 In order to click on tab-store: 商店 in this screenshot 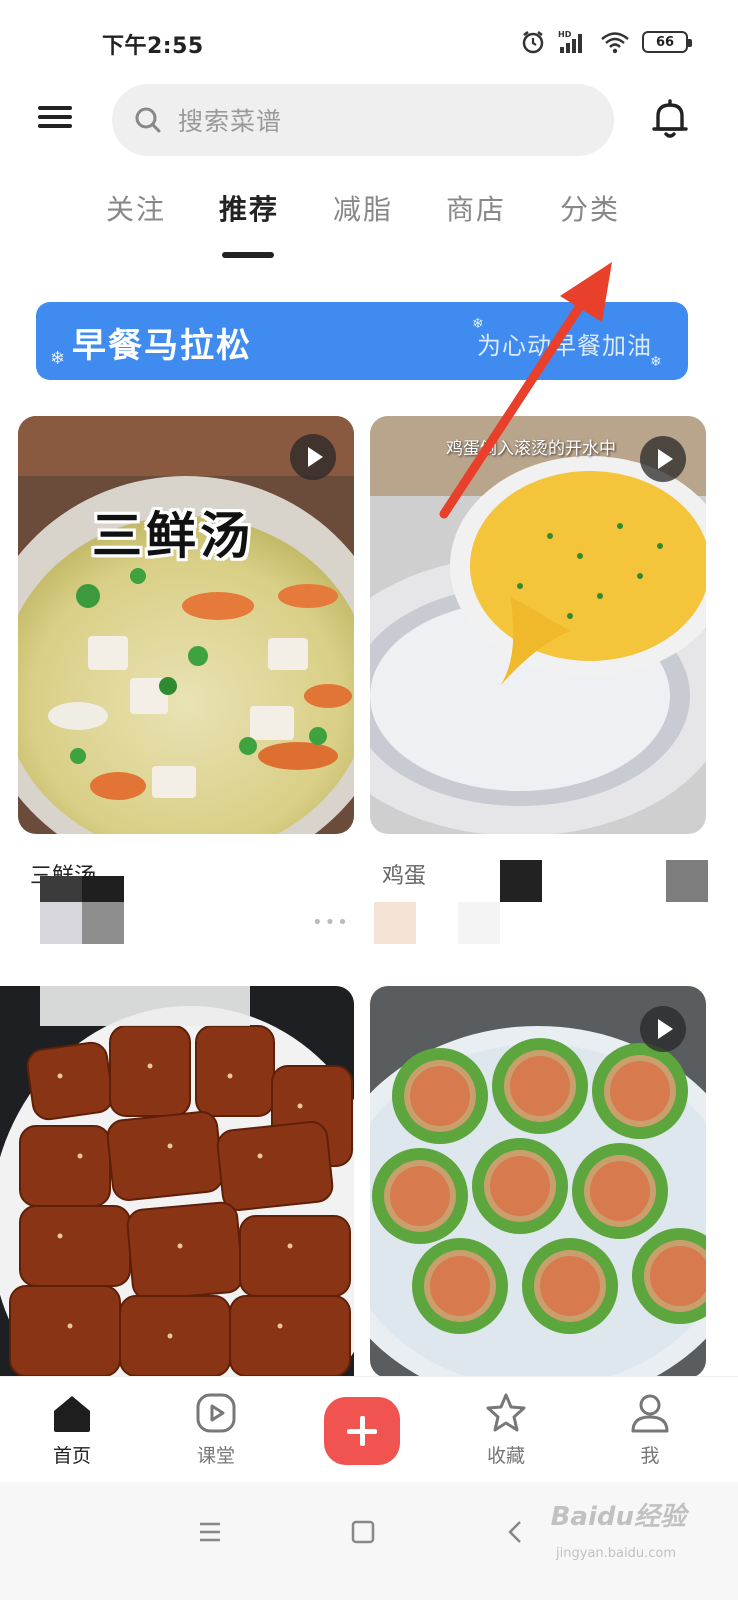, I will do `click(476, 208)`.